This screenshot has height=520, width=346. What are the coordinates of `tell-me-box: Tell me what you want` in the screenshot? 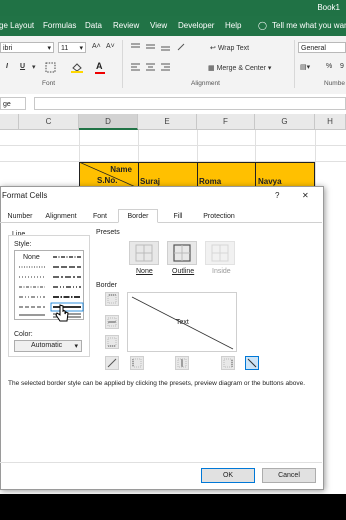 It's located at (309, 25).